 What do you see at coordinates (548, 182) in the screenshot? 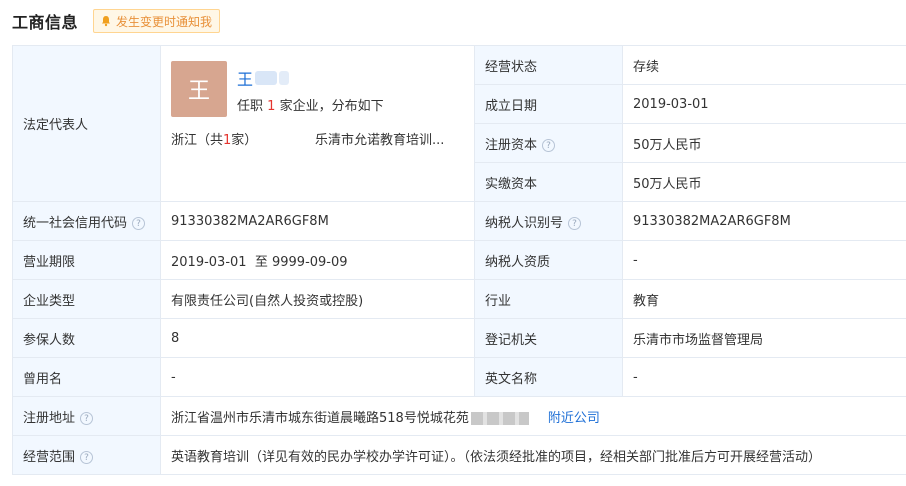
I see `paid-capital-label: 实缴资本` at bounding box center [548, 182].